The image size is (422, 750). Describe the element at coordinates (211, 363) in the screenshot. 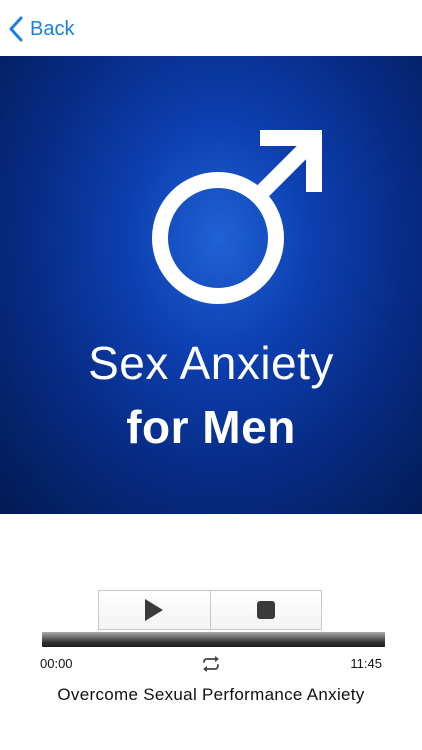

I see `artwork-title-line1: Sex Anxiety` at that location.